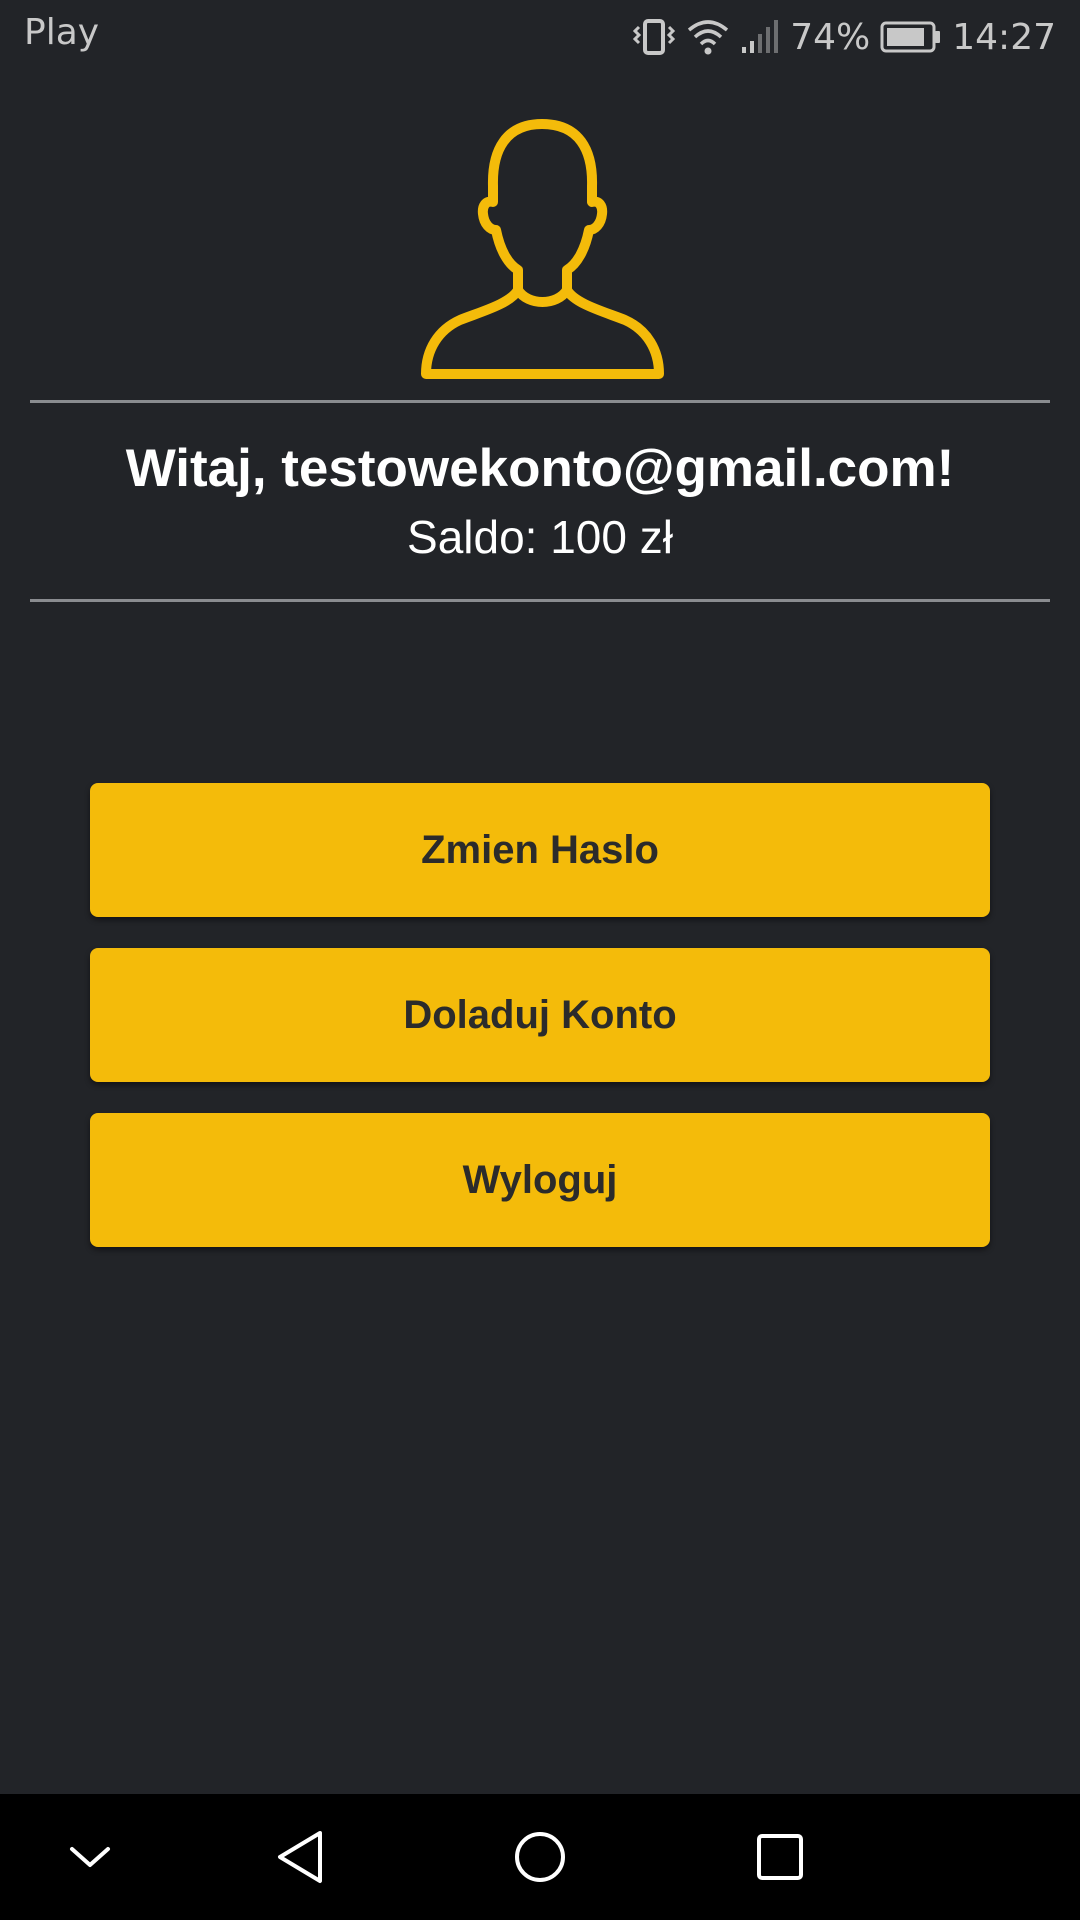 The height and width of the screenshot is (1920, 1080). I want to click on status-icons: 74% 14:27, so click(844, 37).